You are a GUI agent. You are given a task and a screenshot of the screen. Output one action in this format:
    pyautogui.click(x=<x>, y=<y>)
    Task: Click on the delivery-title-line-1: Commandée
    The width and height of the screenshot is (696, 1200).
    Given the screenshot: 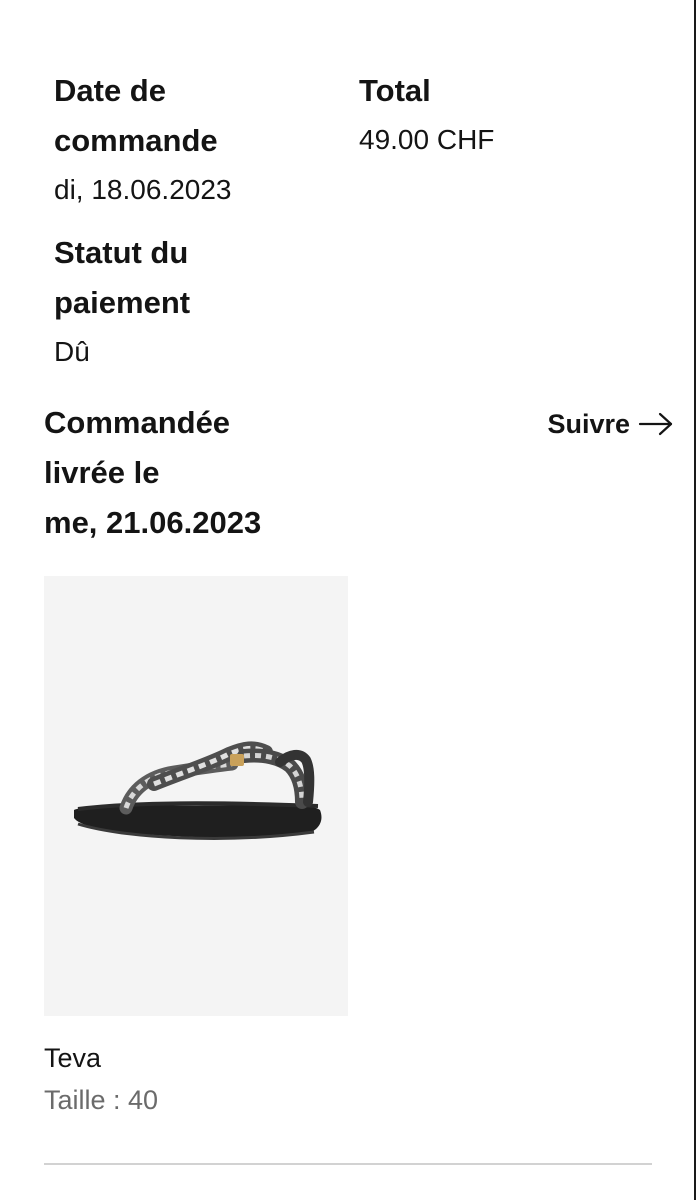 What is the action you would take?
    pyautogui.click(x=137, y=422)
    